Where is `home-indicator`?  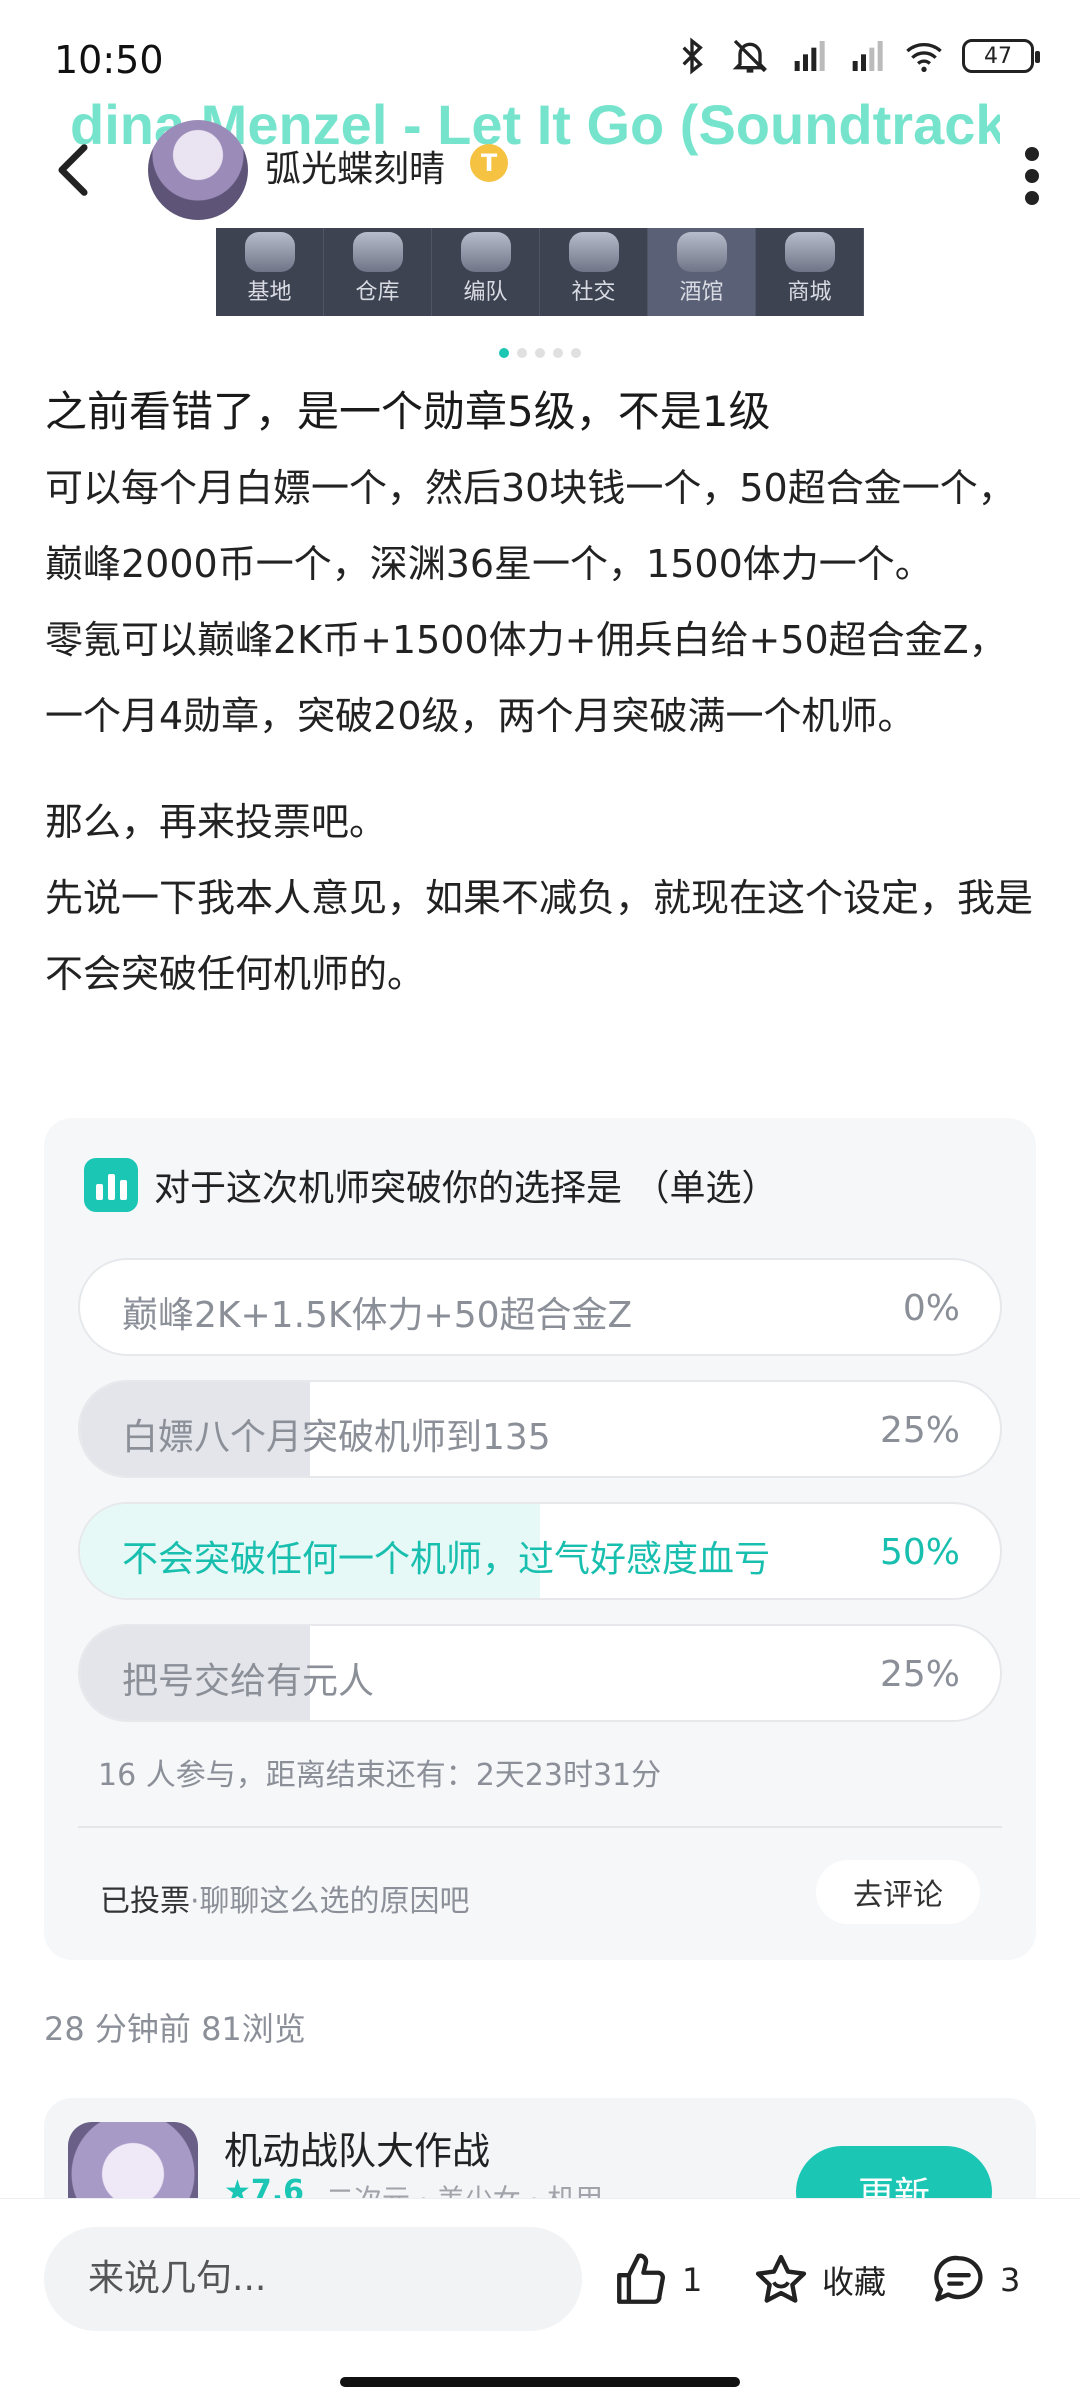
home-indicator is located at coordinates (540, 2382).